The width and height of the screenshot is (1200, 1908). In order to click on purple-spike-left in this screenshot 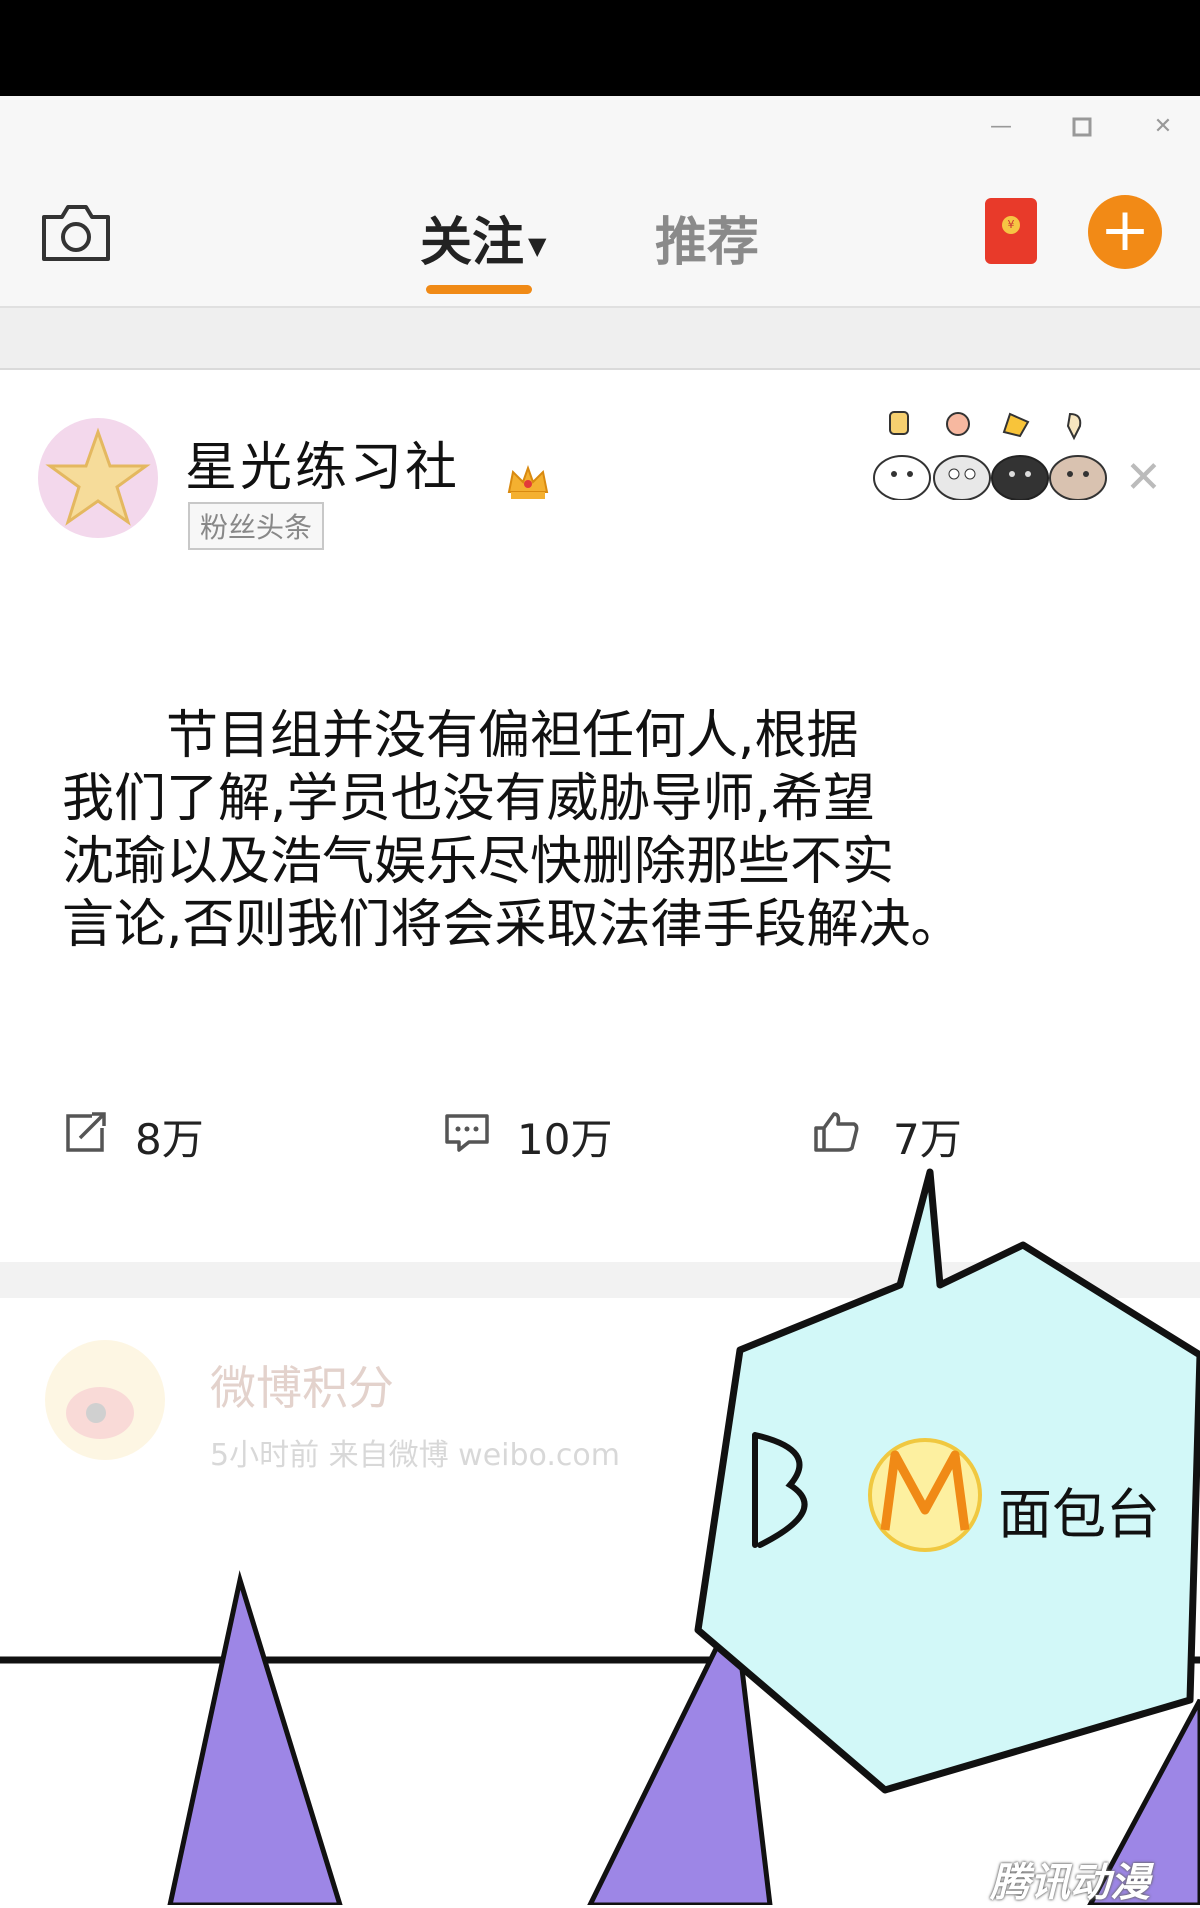, I will do `click(255, 1737)`.